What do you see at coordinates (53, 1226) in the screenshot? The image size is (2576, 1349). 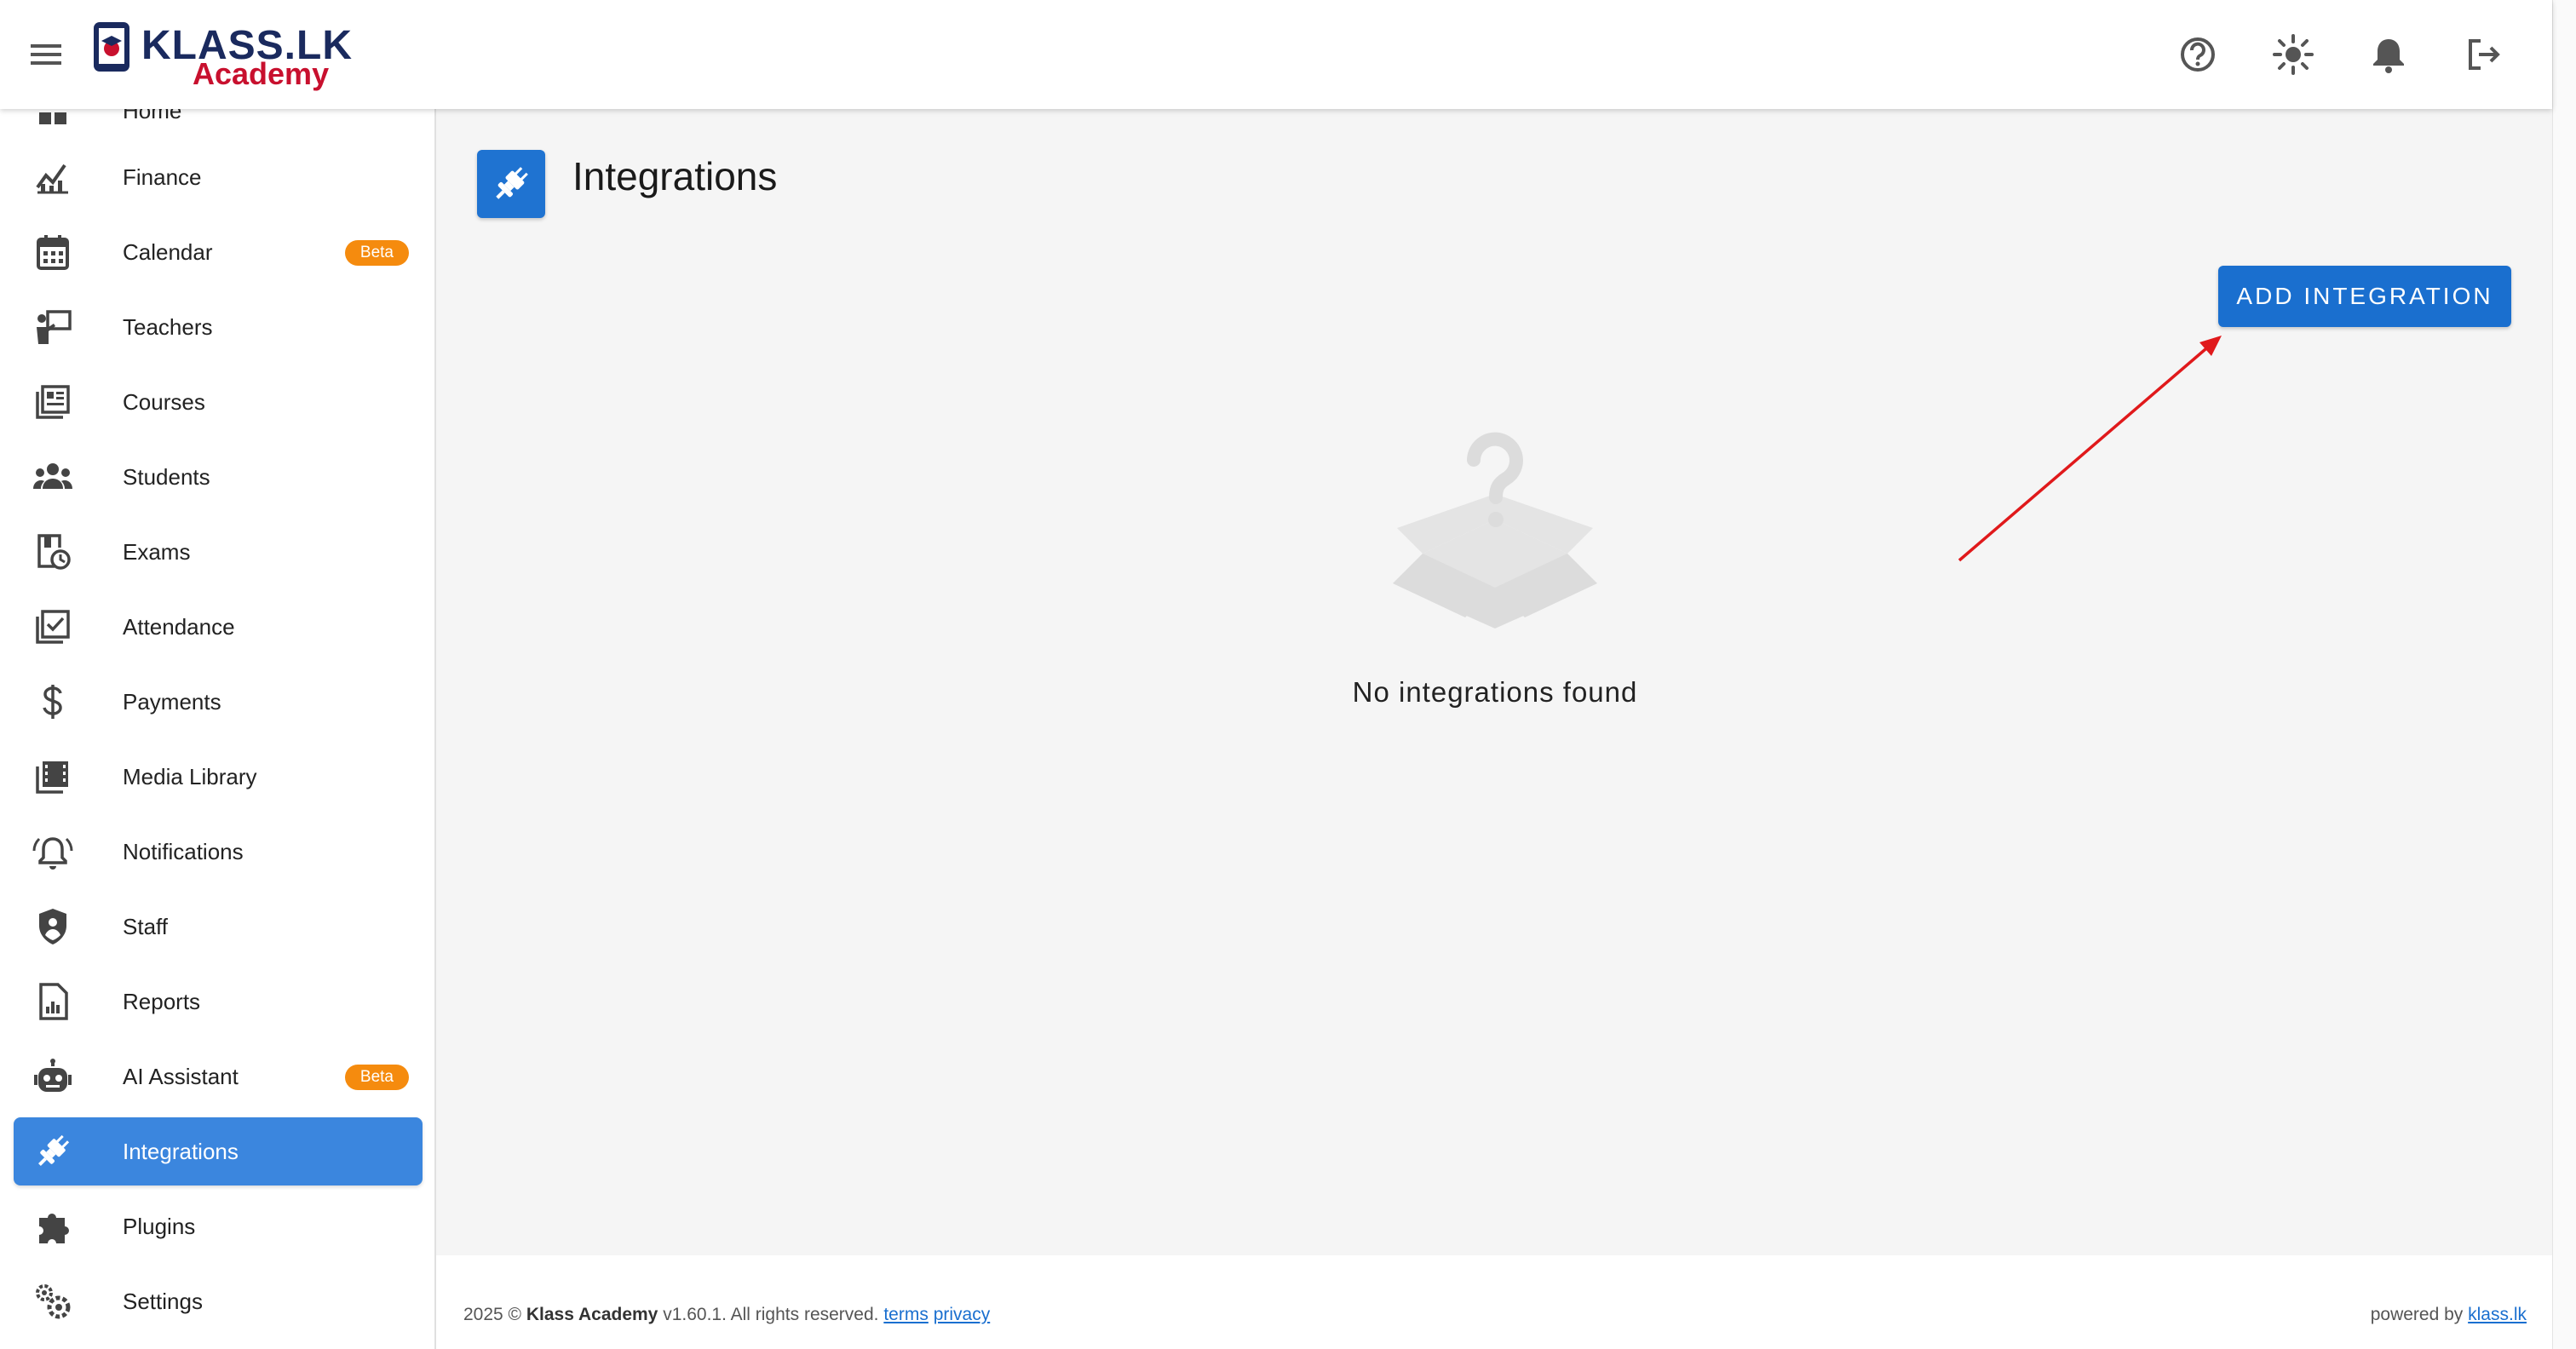 I see `puzzle-icon` at bounding box center [53, 1226].